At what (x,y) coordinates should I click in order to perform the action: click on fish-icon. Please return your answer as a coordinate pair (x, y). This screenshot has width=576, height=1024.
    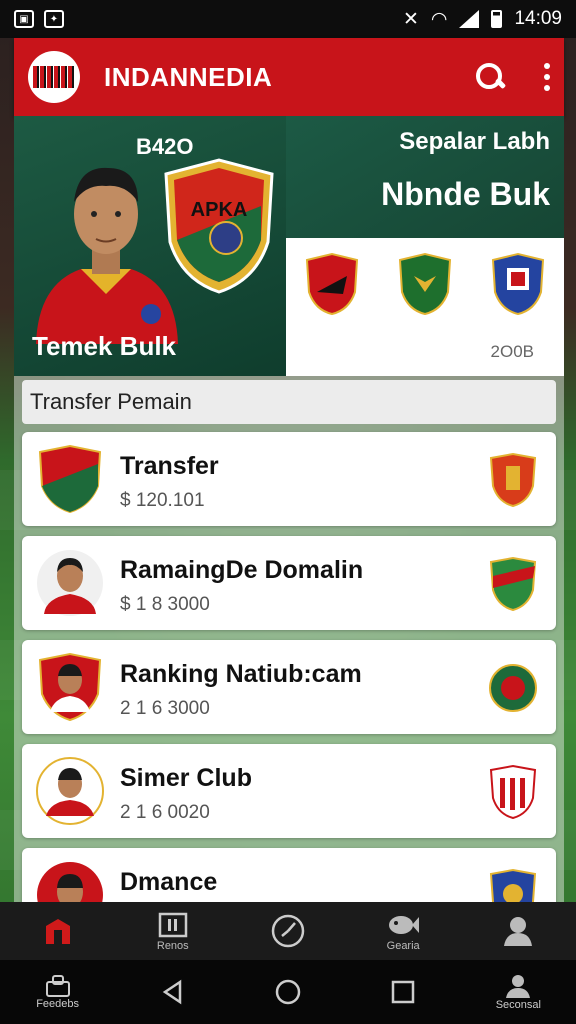
    Looking at the image, I should click on (403, 925).